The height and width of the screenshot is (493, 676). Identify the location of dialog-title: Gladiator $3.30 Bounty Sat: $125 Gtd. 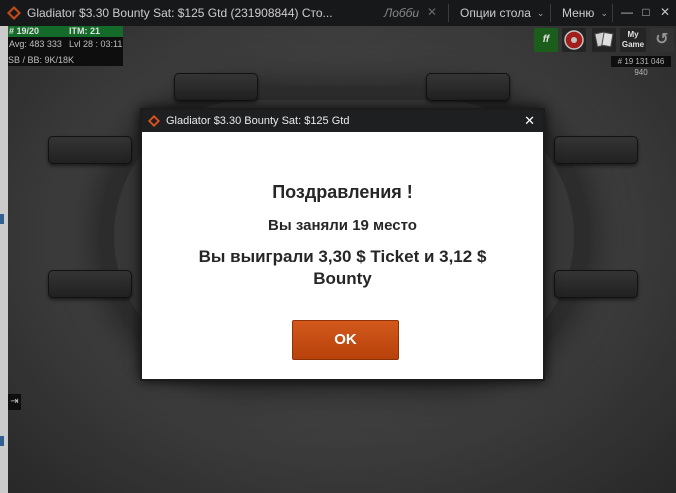
(258, 121).